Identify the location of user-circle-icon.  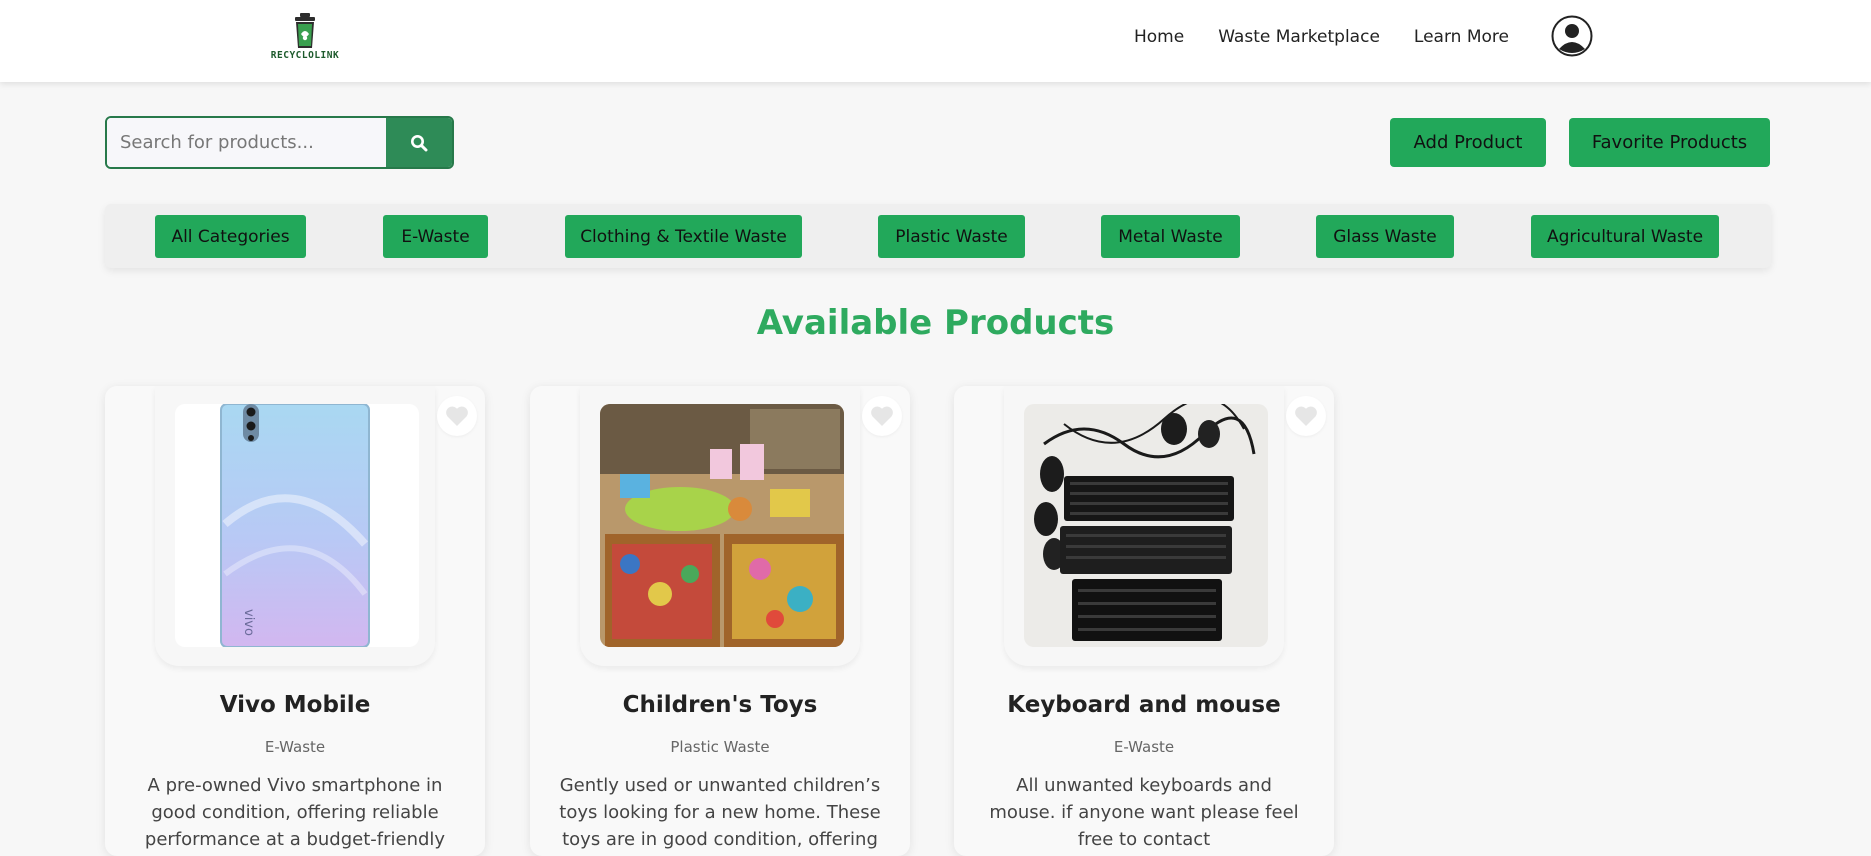
(1572, 36).